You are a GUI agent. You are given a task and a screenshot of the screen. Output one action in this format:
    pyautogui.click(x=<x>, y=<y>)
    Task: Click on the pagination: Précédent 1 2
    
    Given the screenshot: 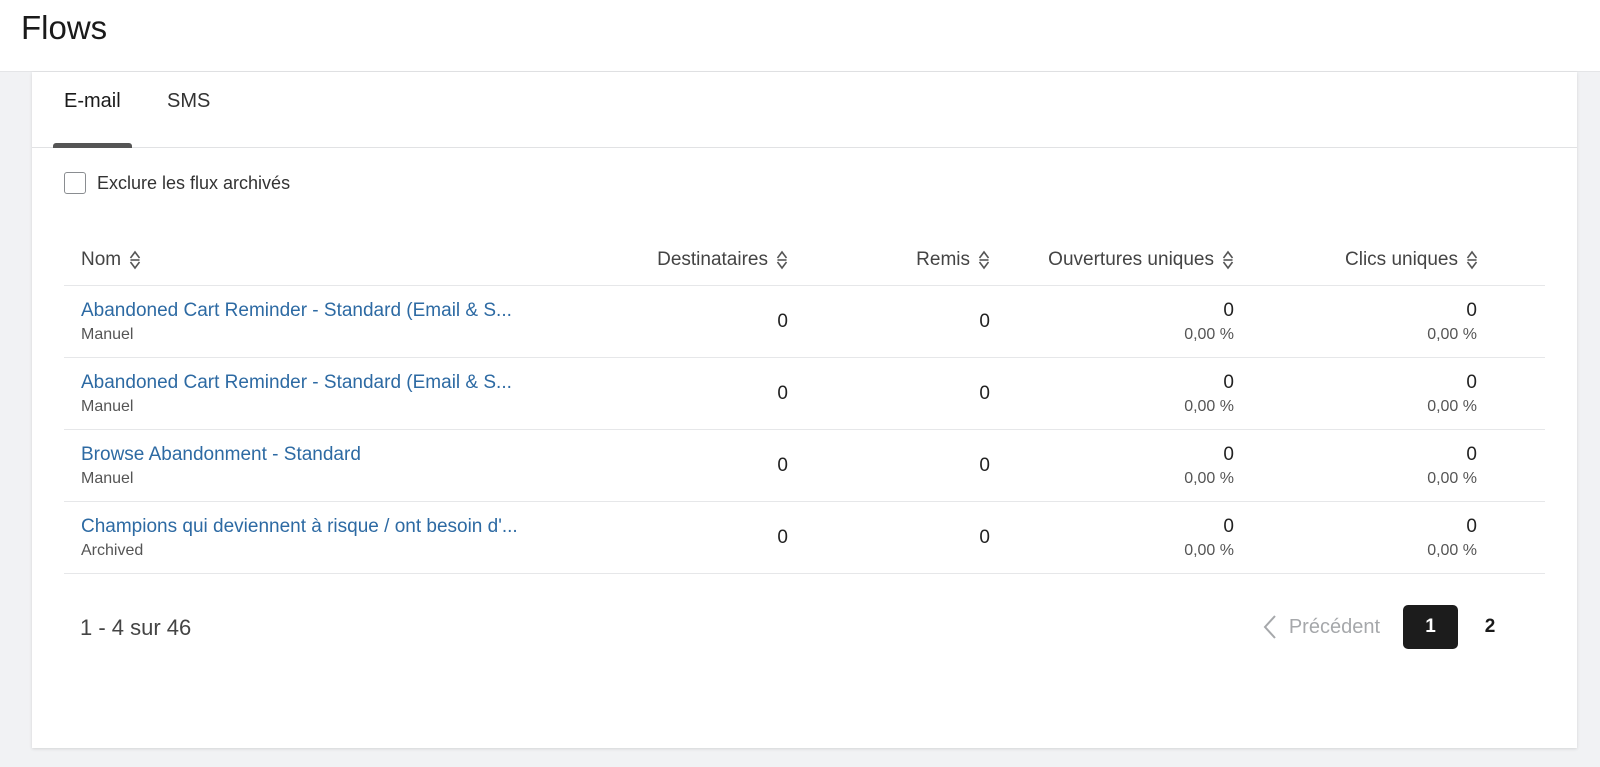 What is the action you would take?
    pyautogui.click(x=1392, y=627)
    